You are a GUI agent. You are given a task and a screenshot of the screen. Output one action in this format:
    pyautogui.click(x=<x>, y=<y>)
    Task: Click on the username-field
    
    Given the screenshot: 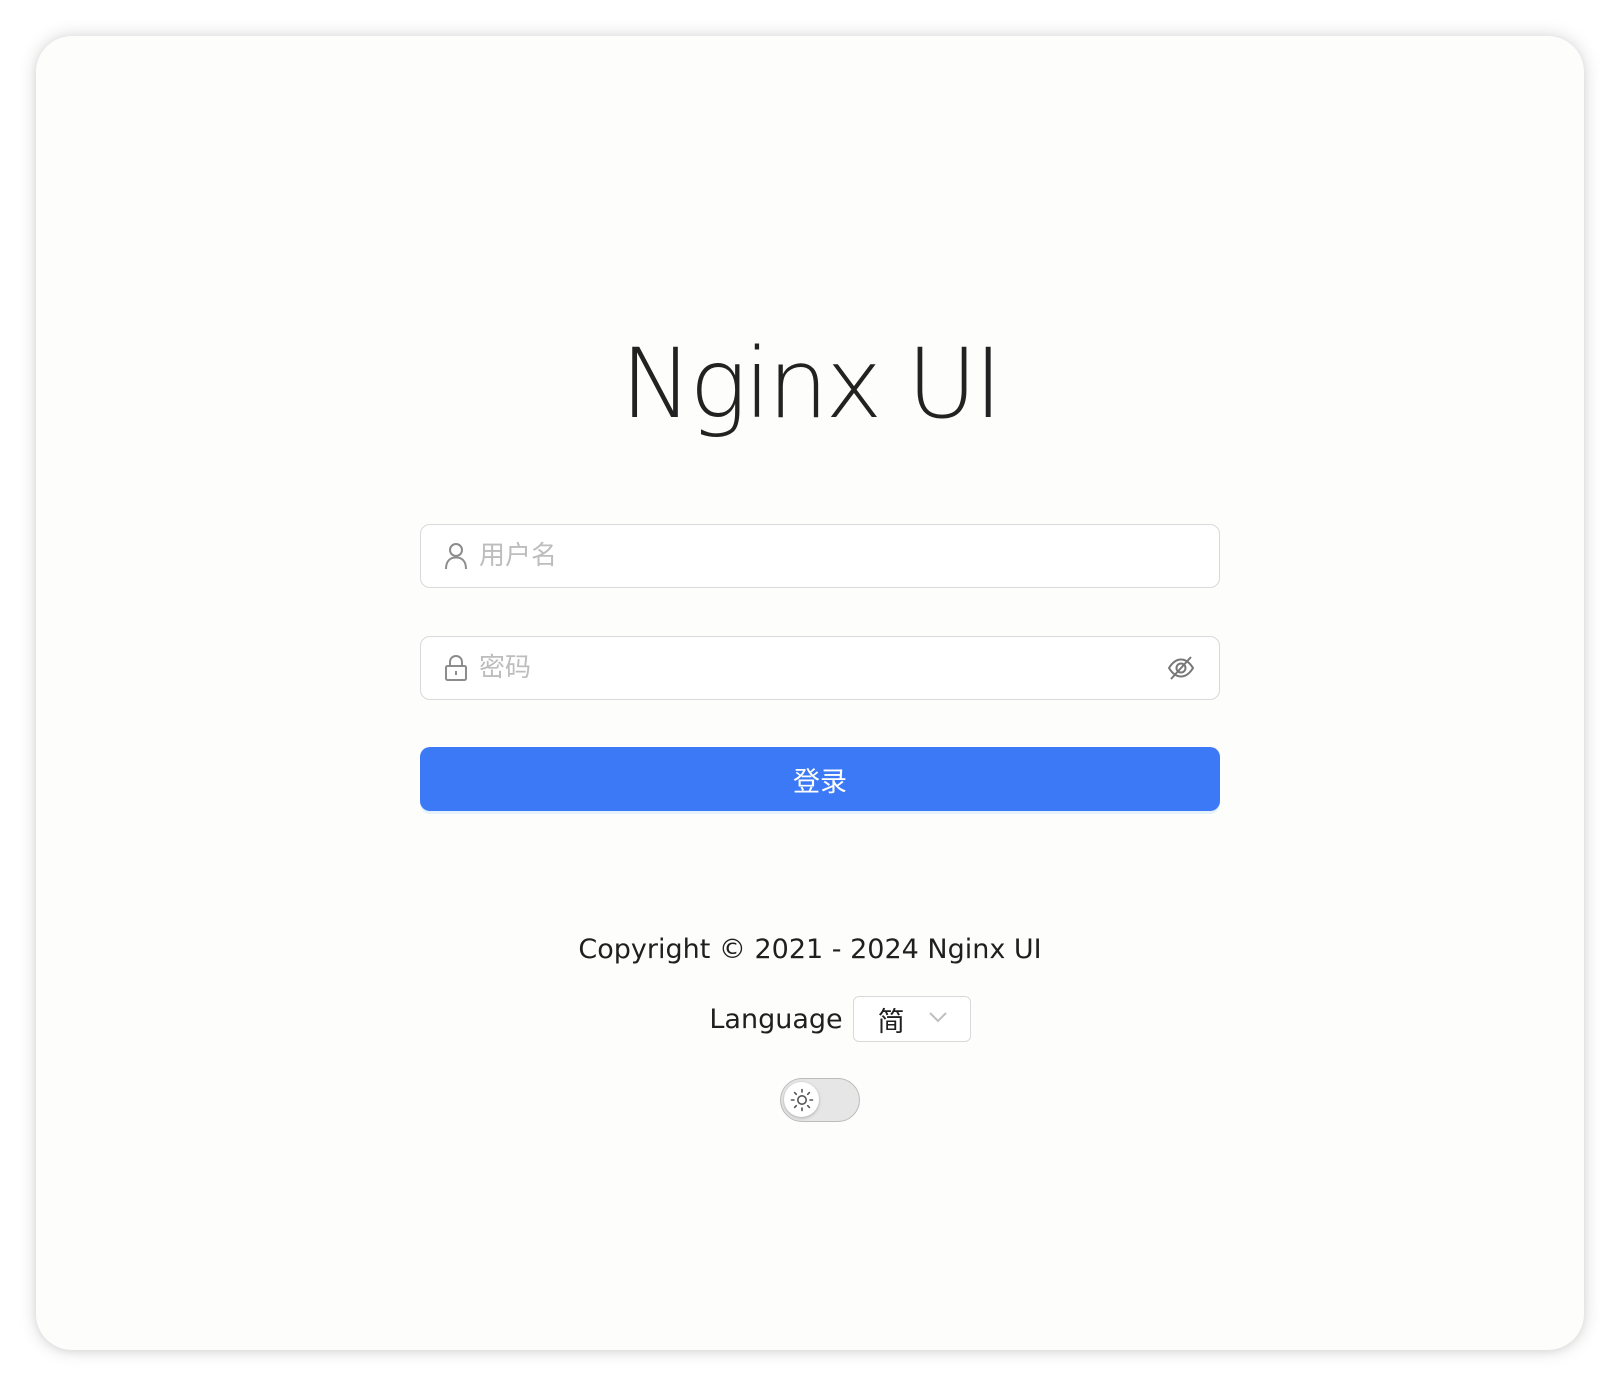 What is the action you would take?
    pyautogui.click(x=820, y=556)
    